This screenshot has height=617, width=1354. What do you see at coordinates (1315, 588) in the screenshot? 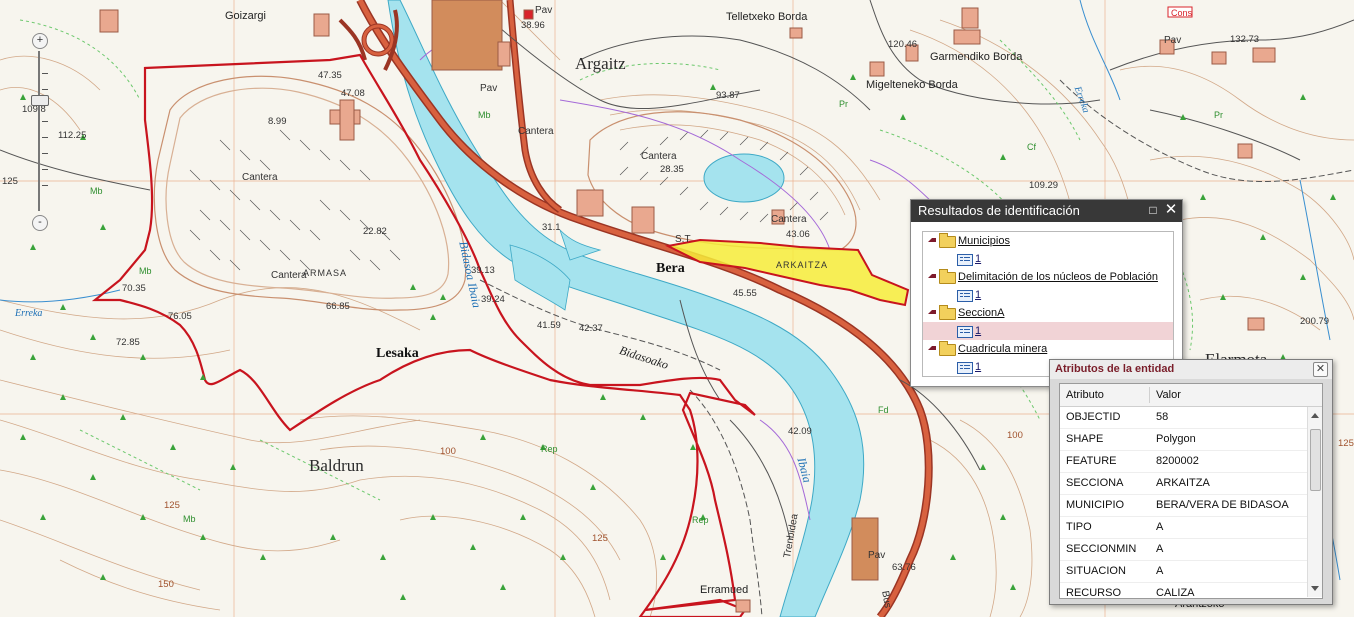
I see `scroll-down-icon` at bounding box center [1315, 588].